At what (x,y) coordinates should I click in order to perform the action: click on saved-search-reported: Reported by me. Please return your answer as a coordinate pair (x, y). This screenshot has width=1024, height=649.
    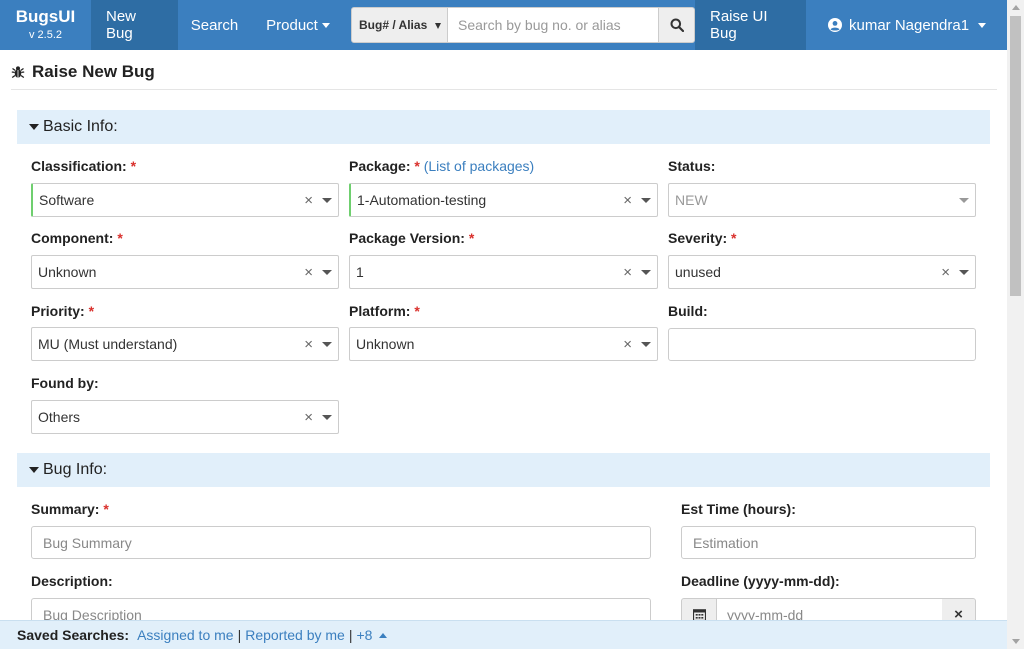
    Looking at the image, I should click on (295, 635).